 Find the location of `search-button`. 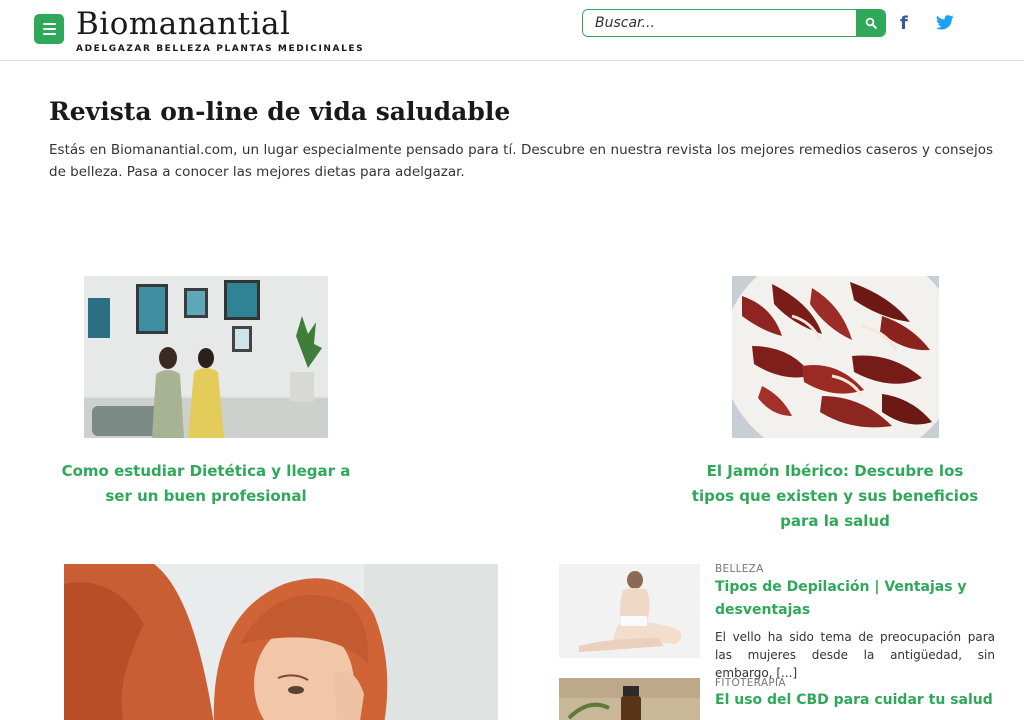

search-button is located at coordinates (870, 23).